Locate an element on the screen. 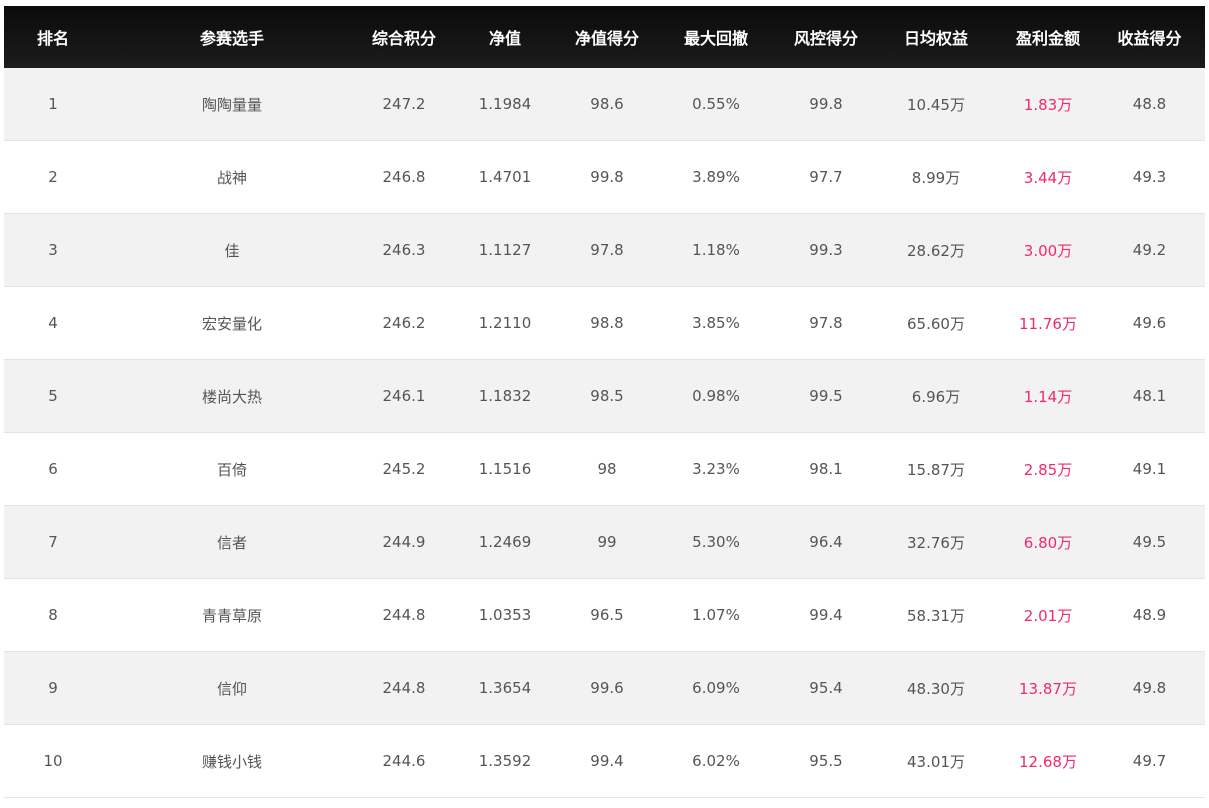  cell-total-score: 245.2 is located at coordinates (404, 469).